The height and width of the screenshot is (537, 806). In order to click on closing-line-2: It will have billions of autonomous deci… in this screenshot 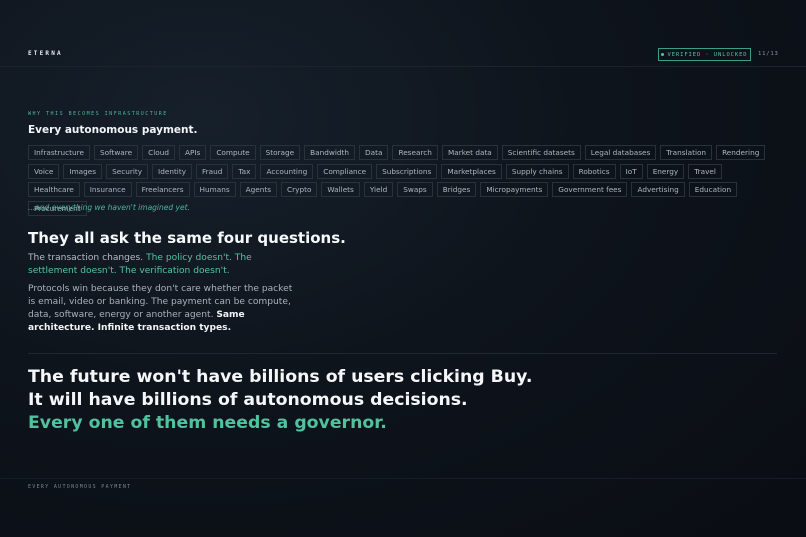, I will do `click(248, 400)`.